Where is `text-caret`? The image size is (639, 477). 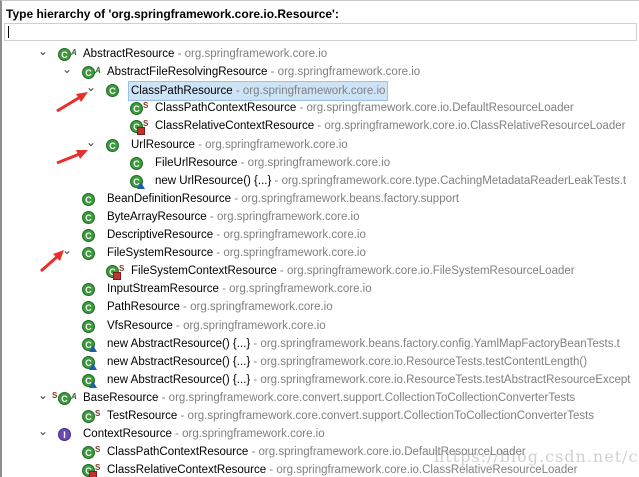 text-caret is located at coordinates (8, 32).